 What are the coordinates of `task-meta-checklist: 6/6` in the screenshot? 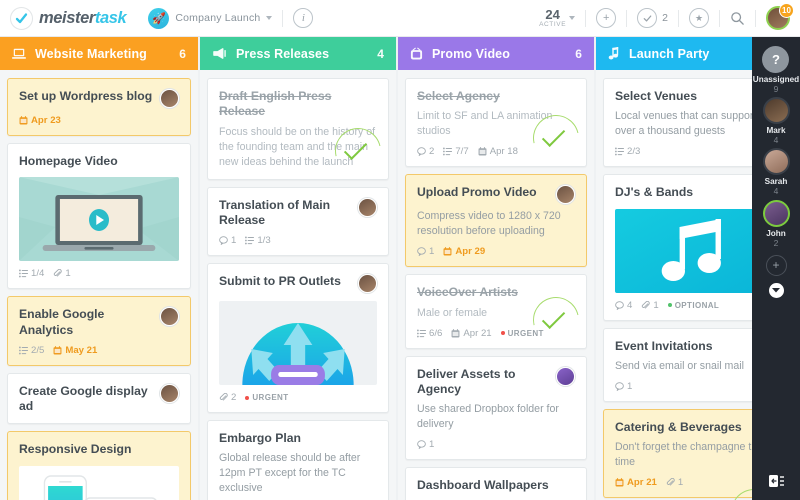 It's located at (429, 333).